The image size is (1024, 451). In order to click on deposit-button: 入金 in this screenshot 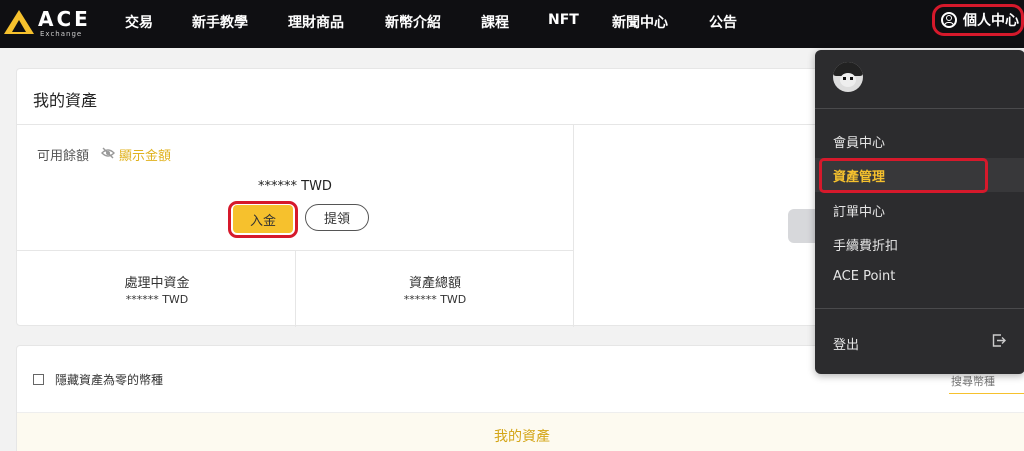, I will do `click(263, 219)`.